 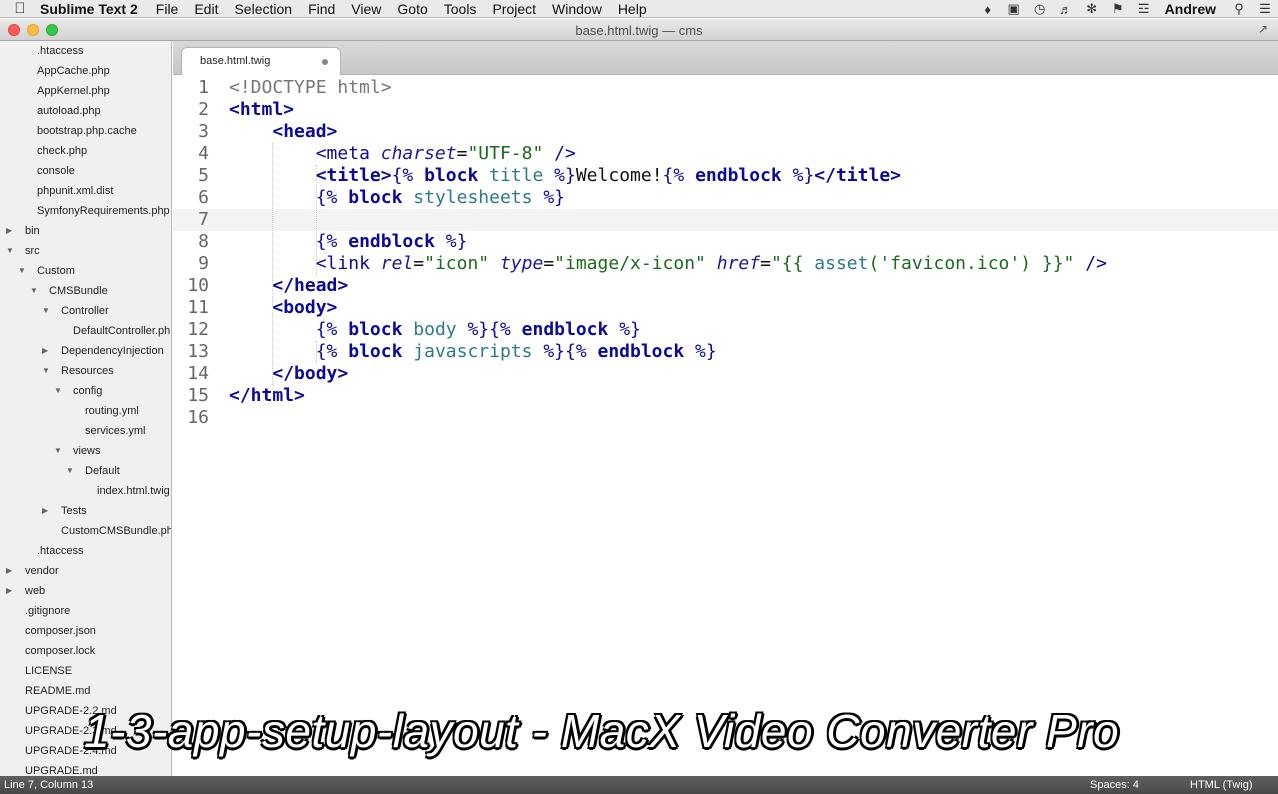 I want to click on code-line: 14 </body>, so click(x=725, y=374).